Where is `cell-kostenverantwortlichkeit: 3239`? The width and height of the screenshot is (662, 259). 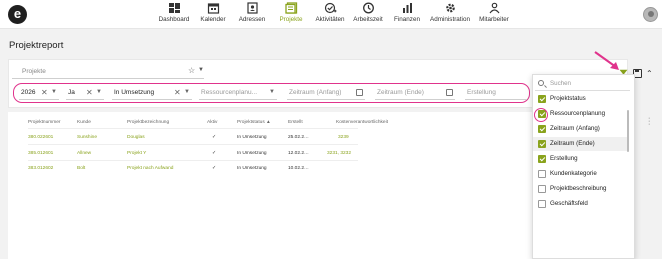
cell-kostenverantwortlichkeit: 3239 is located at coordinates (343, 137).